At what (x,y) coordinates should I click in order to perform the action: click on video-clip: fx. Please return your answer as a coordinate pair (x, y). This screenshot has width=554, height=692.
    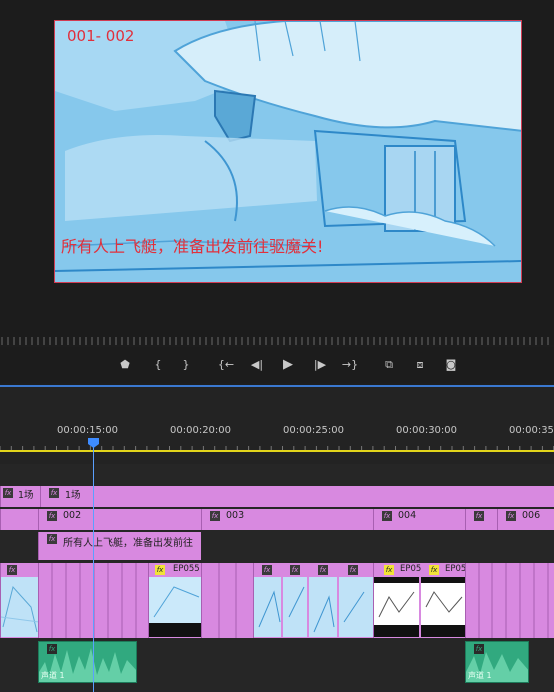
    Looking at the image, I should click on (19, 600).